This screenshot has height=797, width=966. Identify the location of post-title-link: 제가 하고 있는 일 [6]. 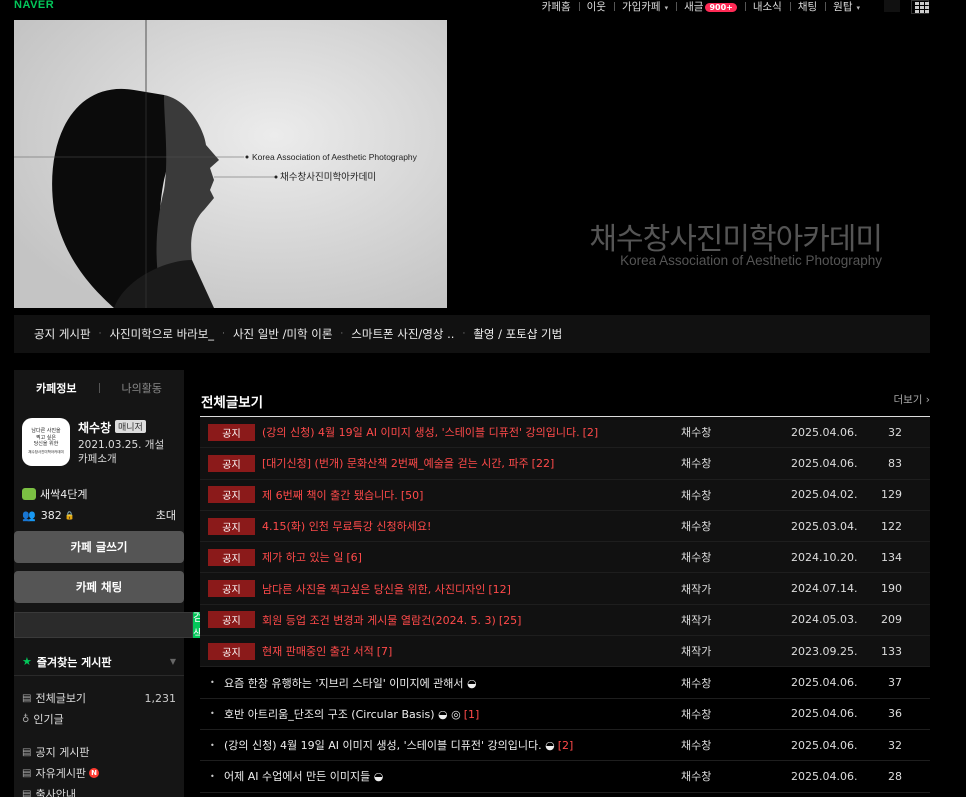
(312, 557).